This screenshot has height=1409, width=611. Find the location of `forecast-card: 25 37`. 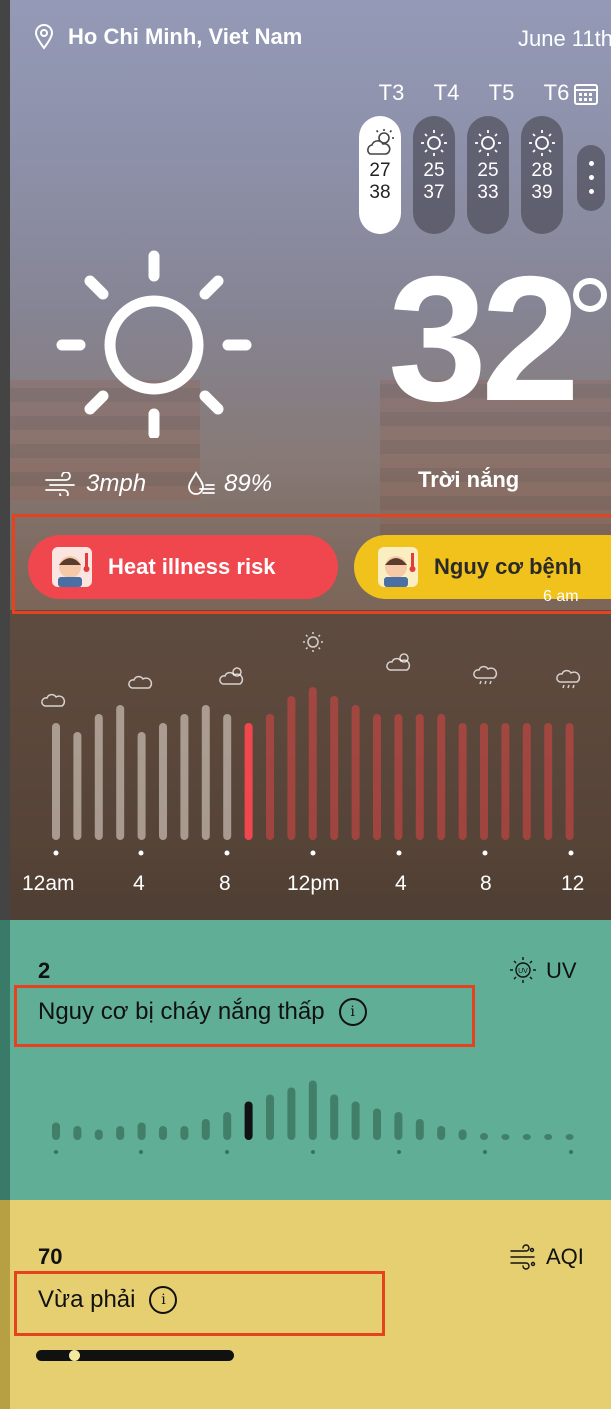

forecast-card: 25 37 is located at coordinates (434, 175).